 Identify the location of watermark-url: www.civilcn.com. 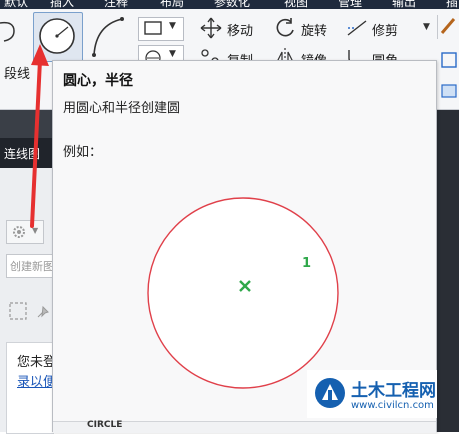
(392, 405).